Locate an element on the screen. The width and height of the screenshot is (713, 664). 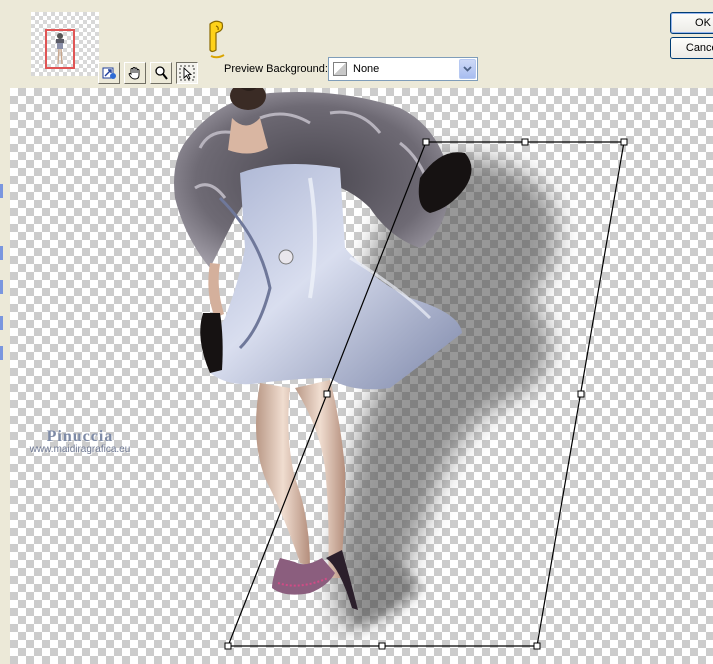
thumbnail-viewport-frame is located at coordinates (60, 49).